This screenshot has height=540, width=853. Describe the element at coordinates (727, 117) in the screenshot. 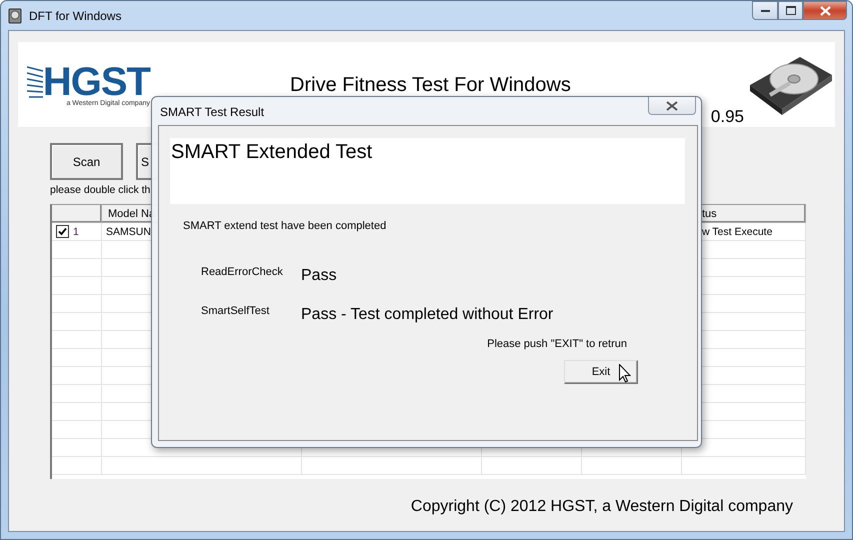

I see `version-text: 0.95` at that location.